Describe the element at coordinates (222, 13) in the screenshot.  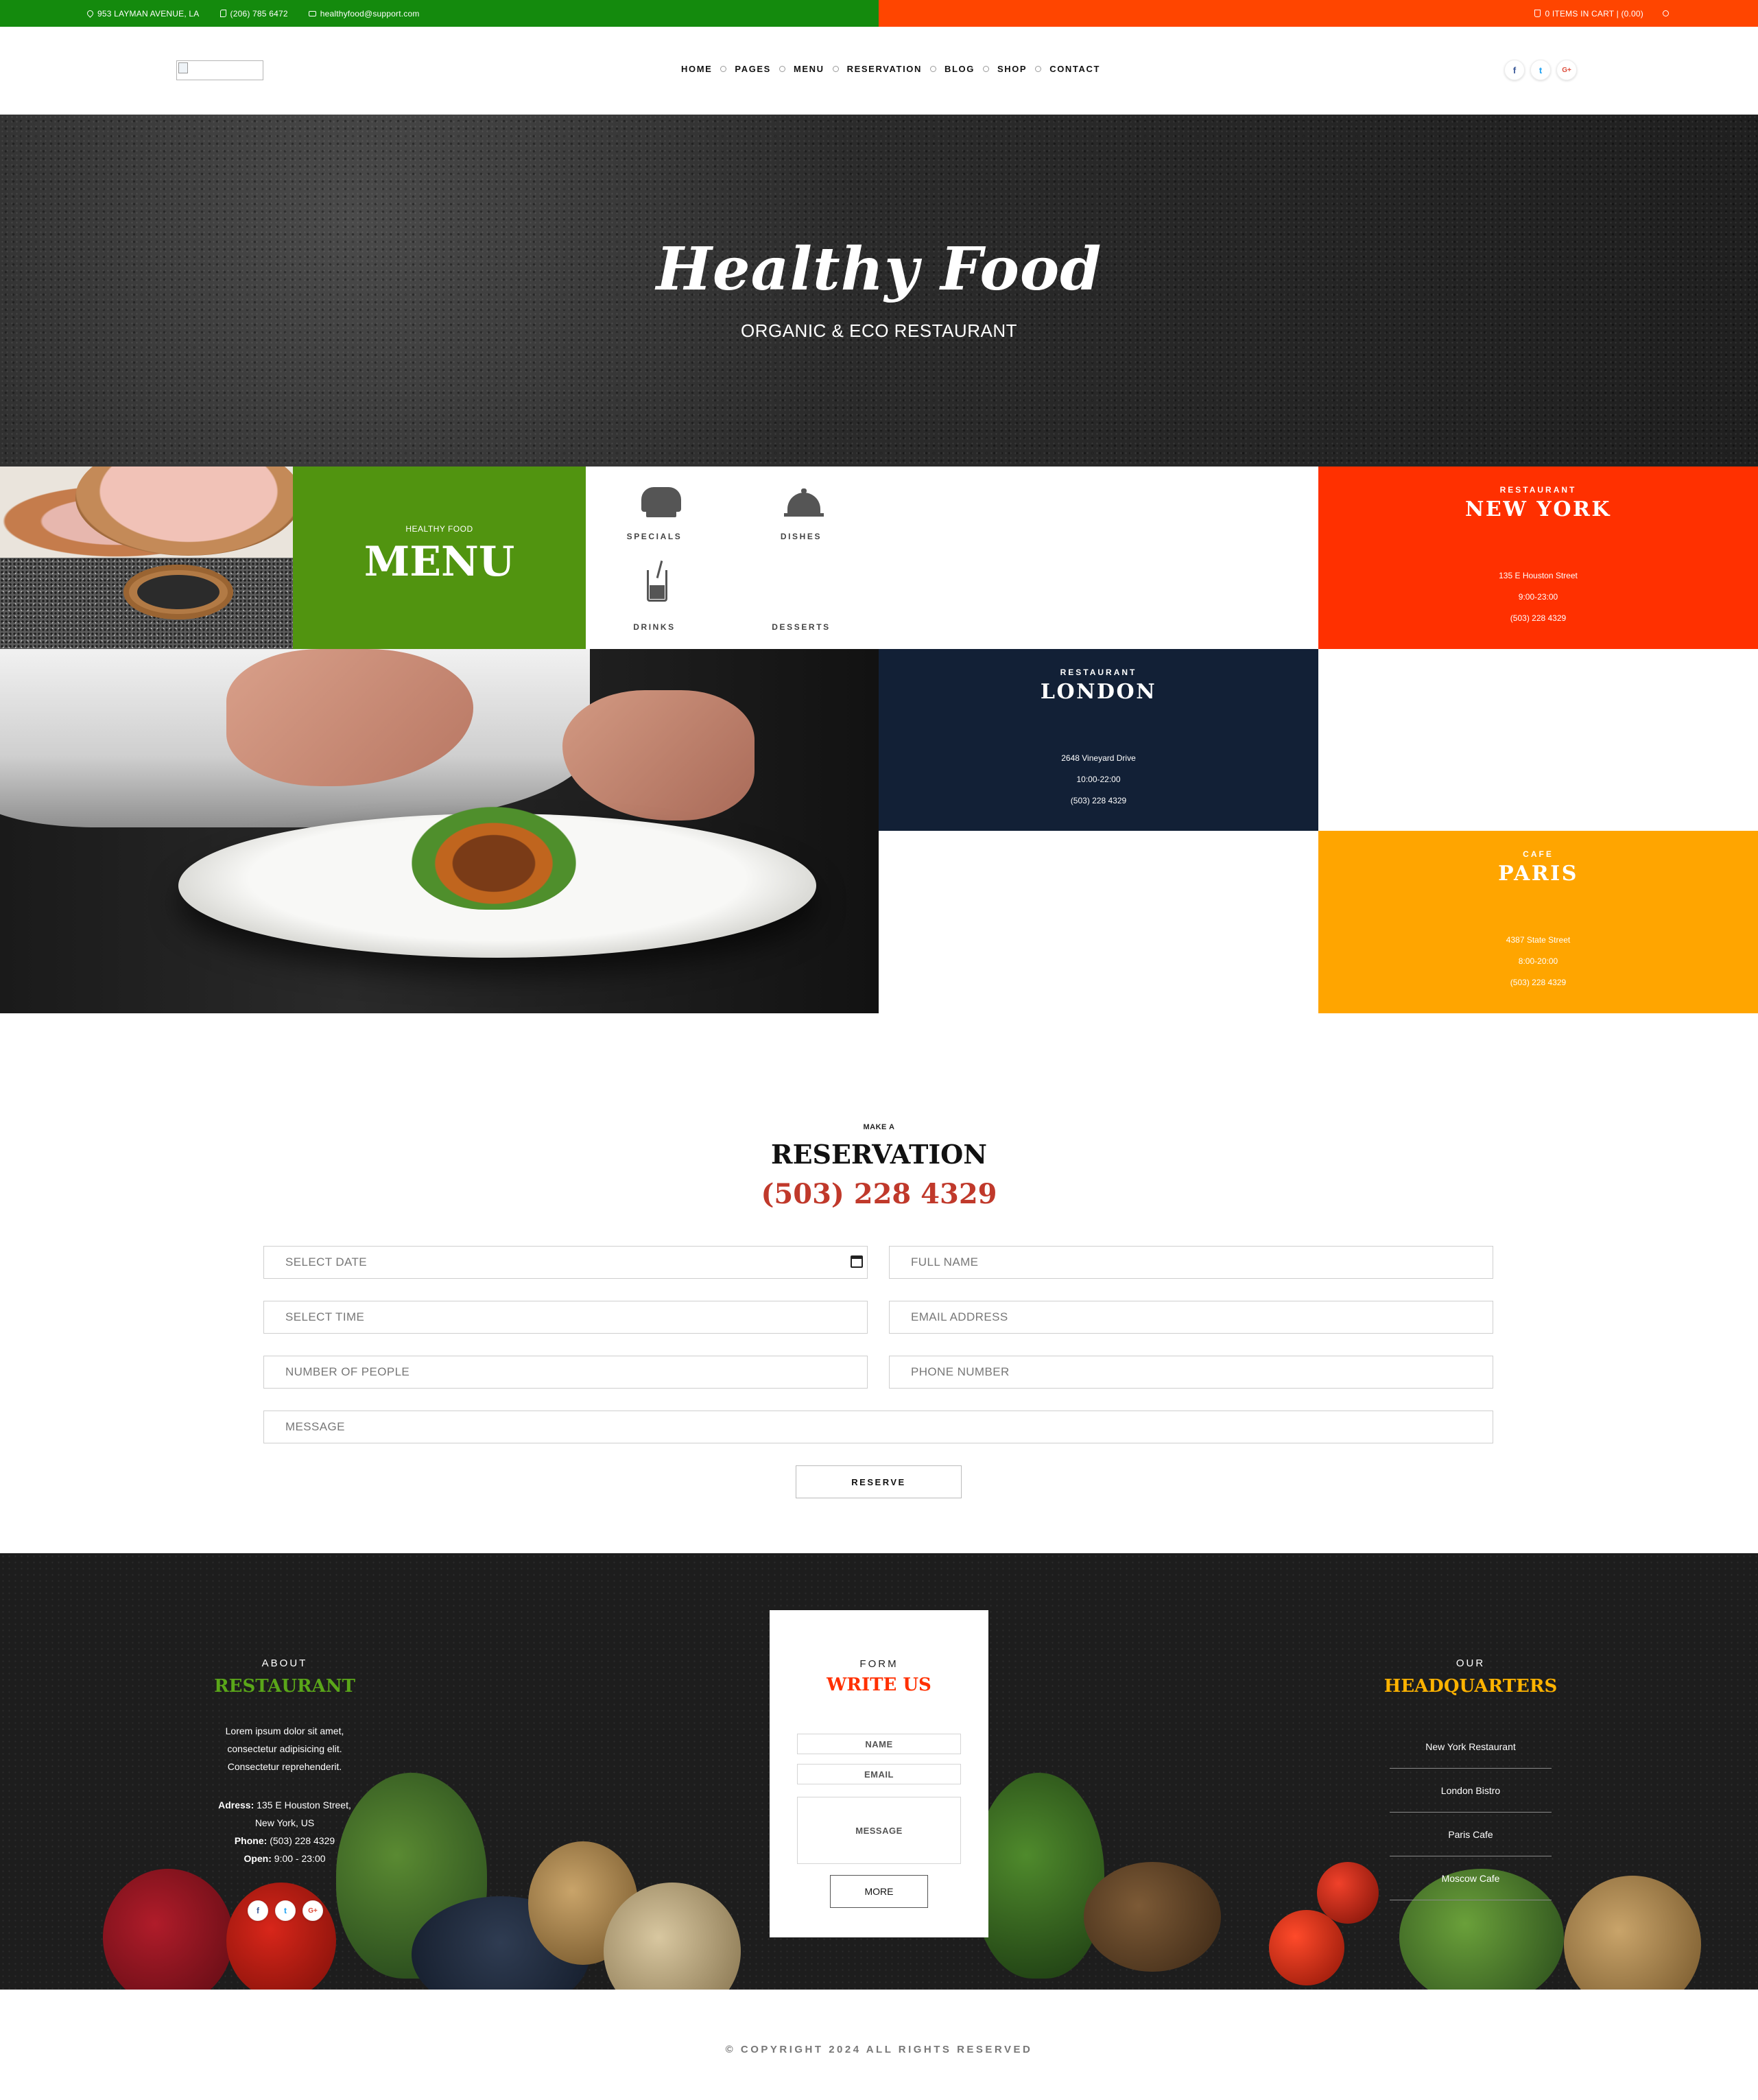
I see `phone-icon` at that location.